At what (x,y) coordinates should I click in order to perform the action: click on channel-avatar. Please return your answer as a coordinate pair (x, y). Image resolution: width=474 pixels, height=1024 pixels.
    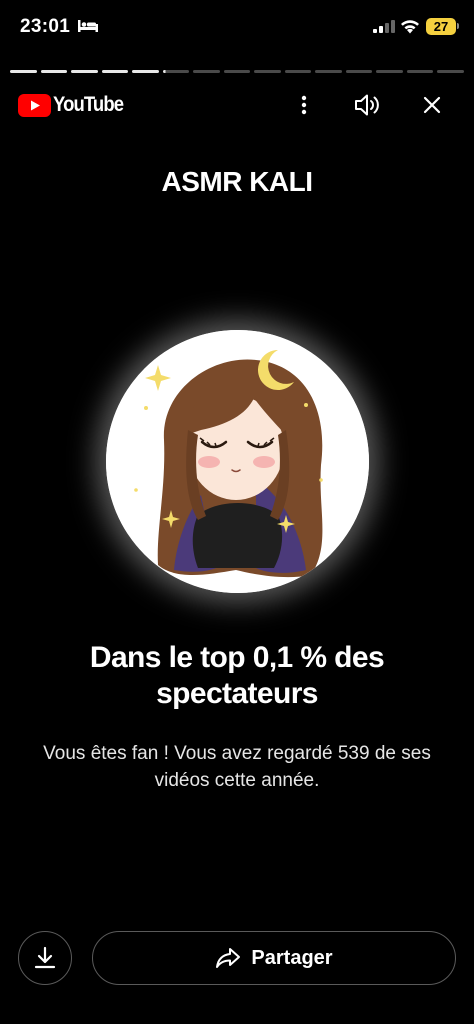
    Looking at the image, I should click on (237, 461).